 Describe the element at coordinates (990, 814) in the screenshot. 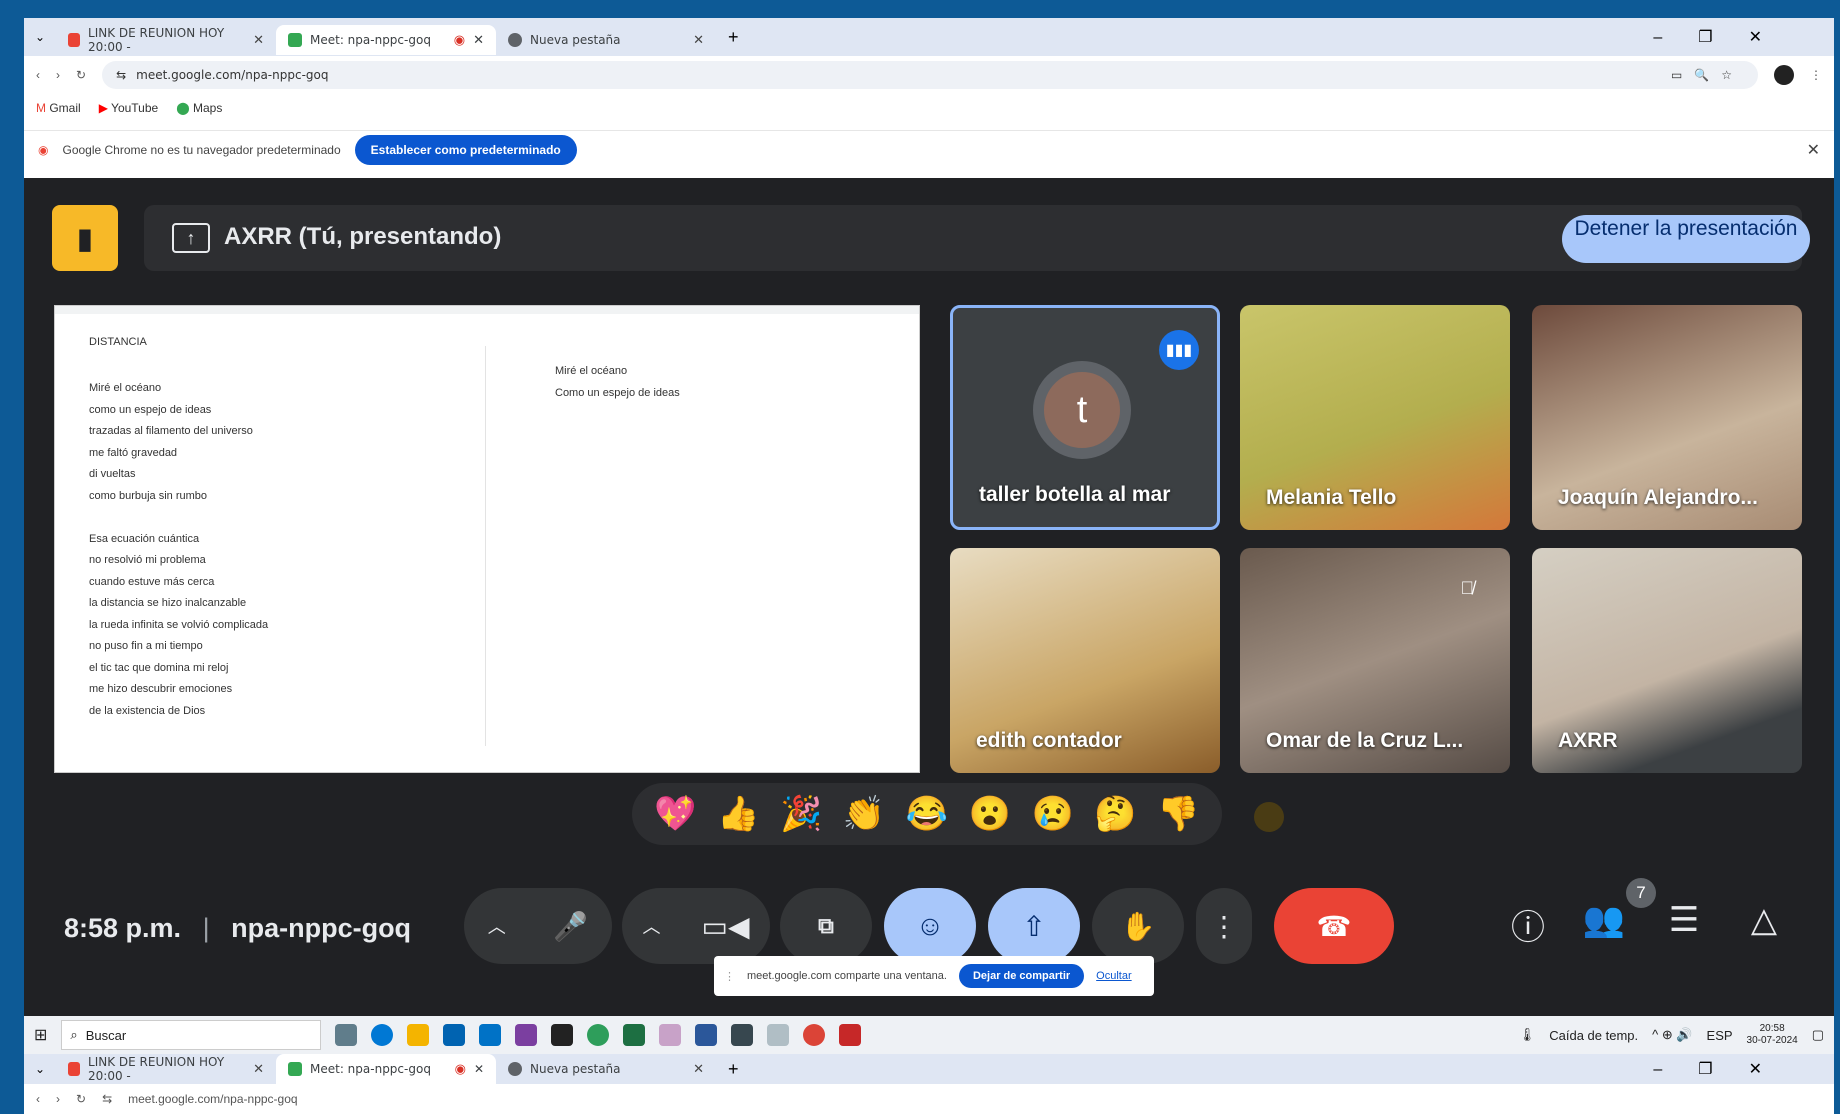

I see `reaction-surprised: 😮` at that location.